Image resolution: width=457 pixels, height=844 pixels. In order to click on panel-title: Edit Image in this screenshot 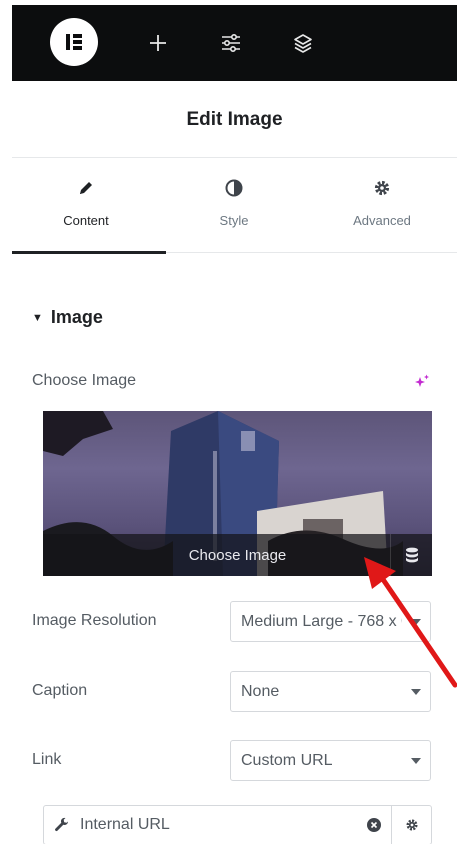, I will do `click(234, 119)`.